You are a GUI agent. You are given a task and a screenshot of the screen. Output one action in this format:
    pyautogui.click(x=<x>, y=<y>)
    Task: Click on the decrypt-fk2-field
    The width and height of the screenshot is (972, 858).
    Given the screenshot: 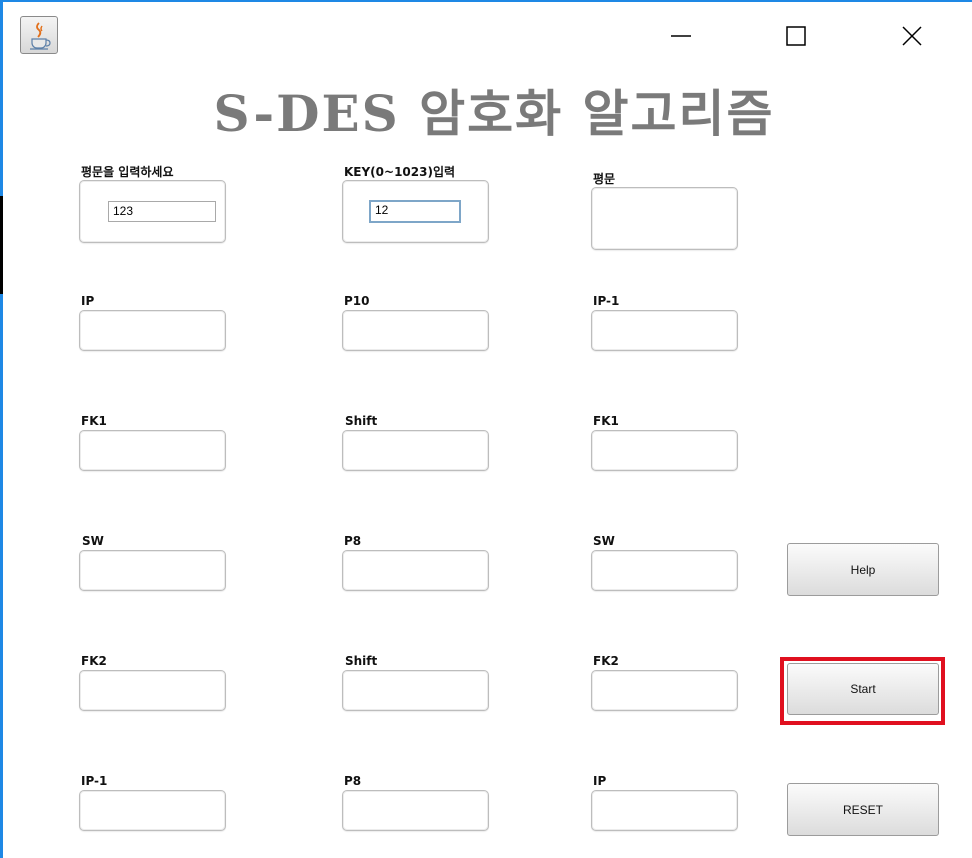 What is the action you would take?
    pyautogui.click(x=664, y=690)
    